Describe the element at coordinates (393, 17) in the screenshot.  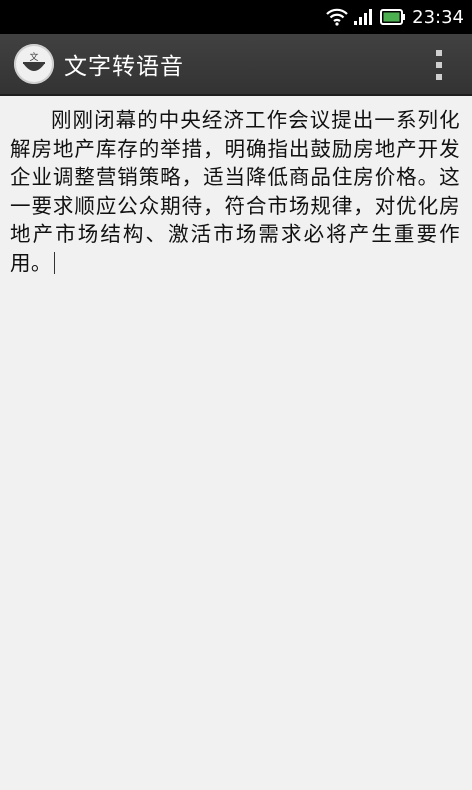
I see `battery-icon` at that location.